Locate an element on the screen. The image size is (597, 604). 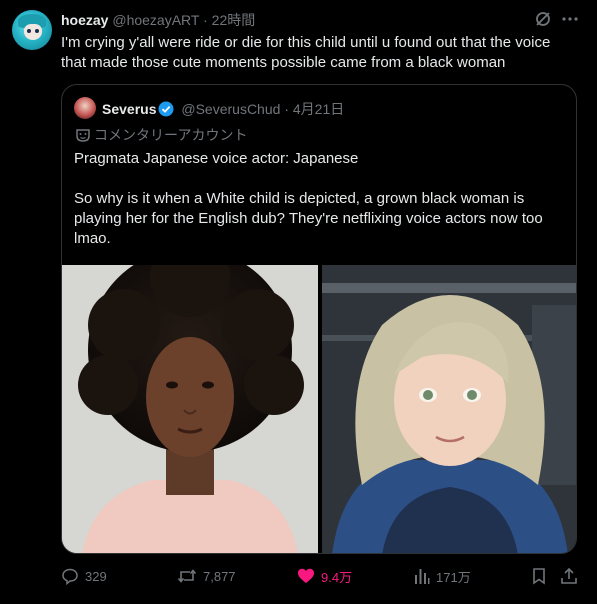
bookmark-button is located at coordinates (542, 576).